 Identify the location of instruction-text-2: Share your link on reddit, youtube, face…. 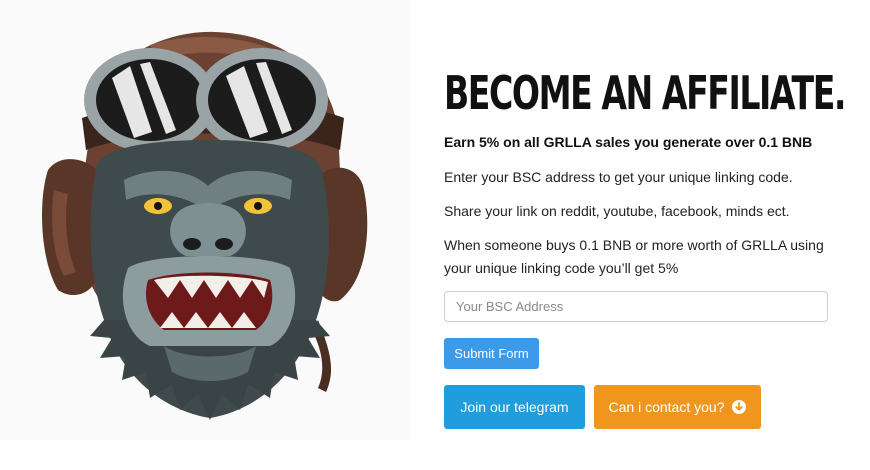
(617, 211).